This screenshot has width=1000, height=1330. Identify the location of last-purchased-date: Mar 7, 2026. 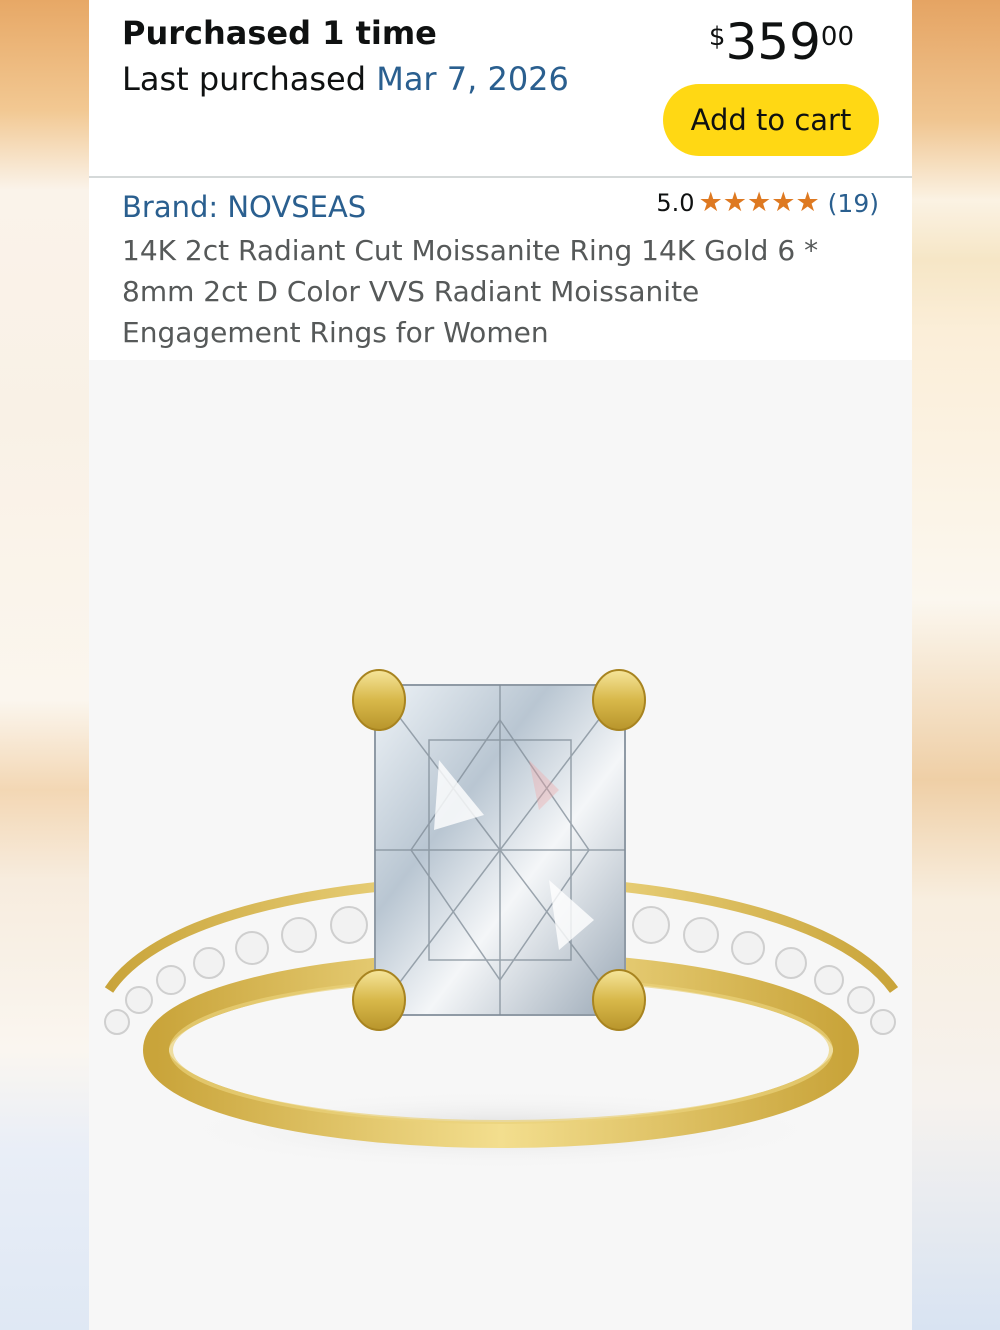
(472, 79).